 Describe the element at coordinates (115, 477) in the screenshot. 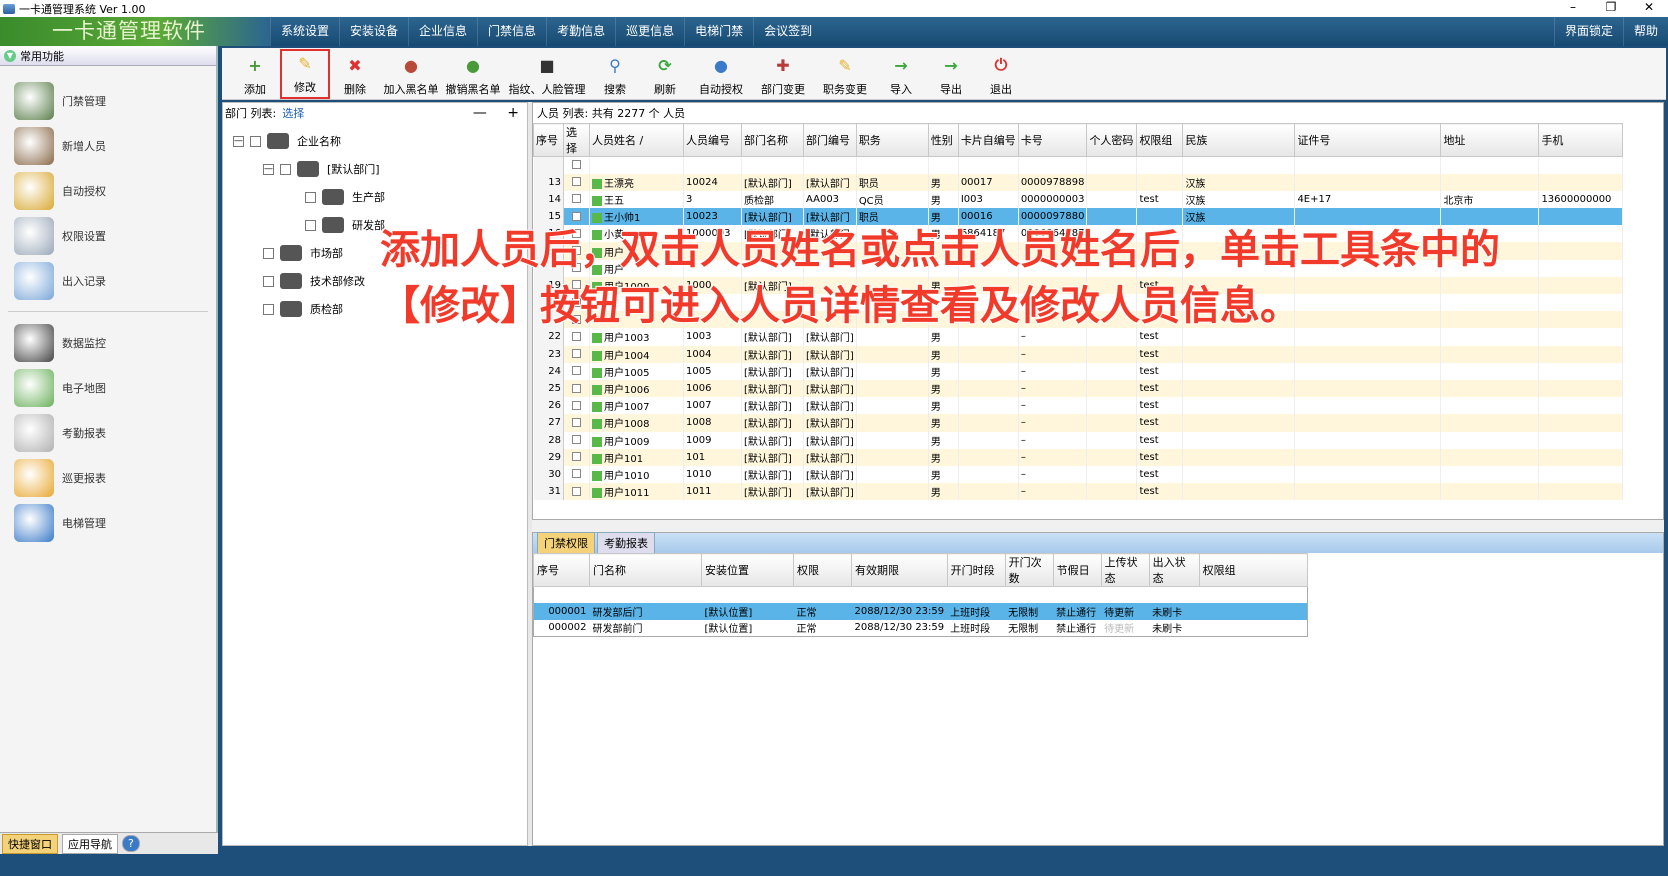

I see `quick-function-item: 巡更报表` at that location.